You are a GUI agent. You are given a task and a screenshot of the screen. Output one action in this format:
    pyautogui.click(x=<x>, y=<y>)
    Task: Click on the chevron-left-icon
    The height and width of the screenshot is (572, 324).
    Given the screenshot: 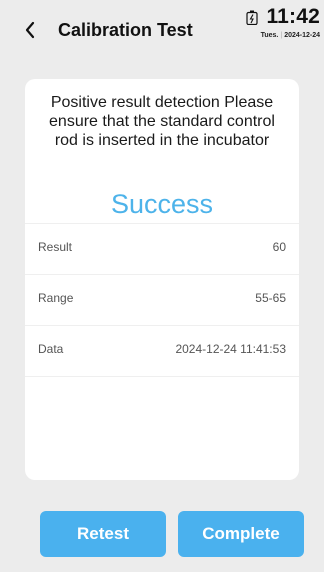 What is the action you would take?
    pyautogui.click(x=30, y=30)
    